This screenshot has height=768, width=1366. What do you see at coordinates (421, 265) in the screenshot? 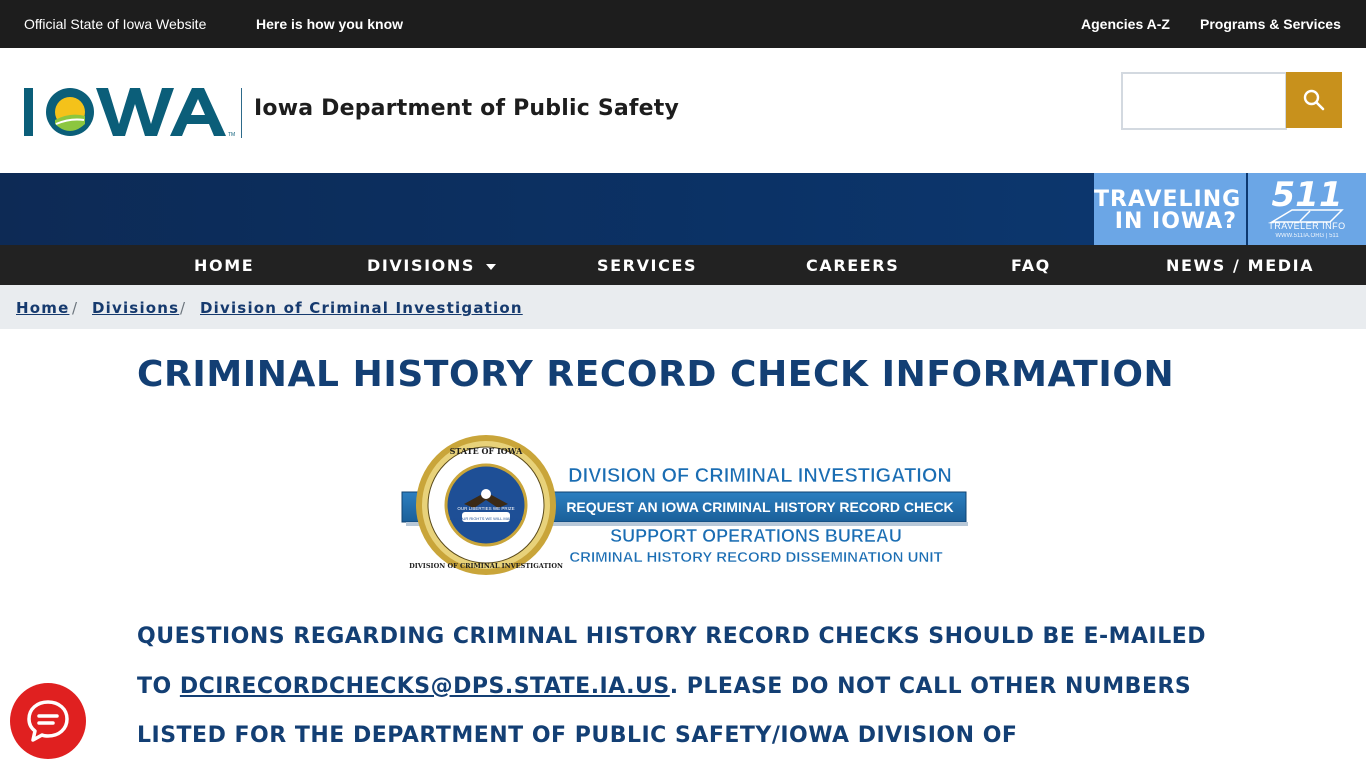
I see `nav-divisions-label: DIVISIONS` at bounding box center [421, 265].